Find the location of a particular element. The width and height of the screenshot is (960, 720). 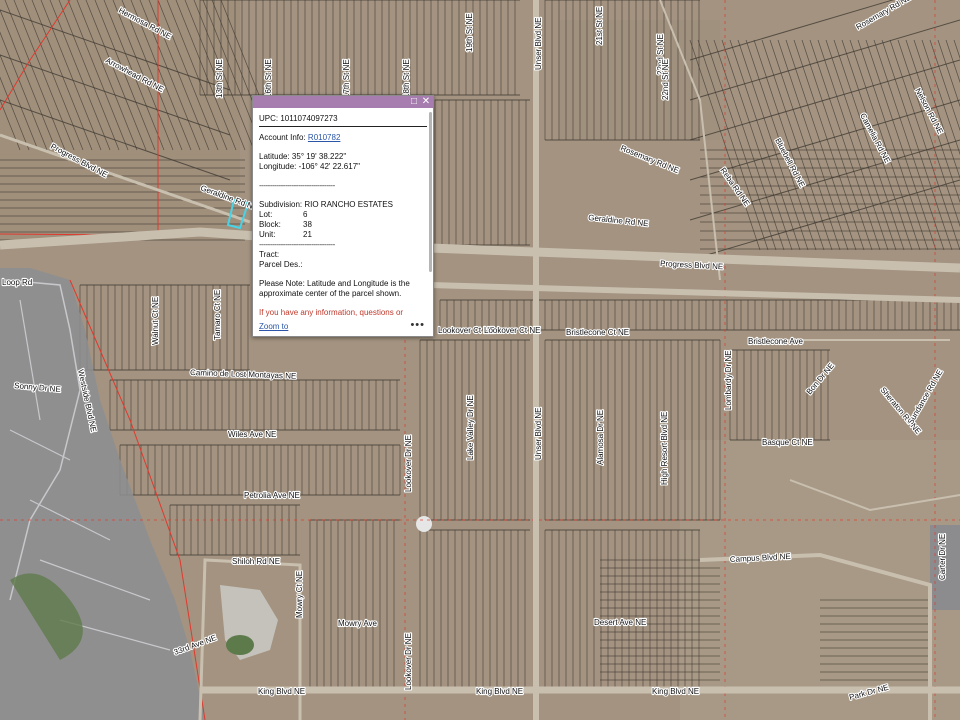

road-label: 22nd St NE is located at coordinates (665, 79).